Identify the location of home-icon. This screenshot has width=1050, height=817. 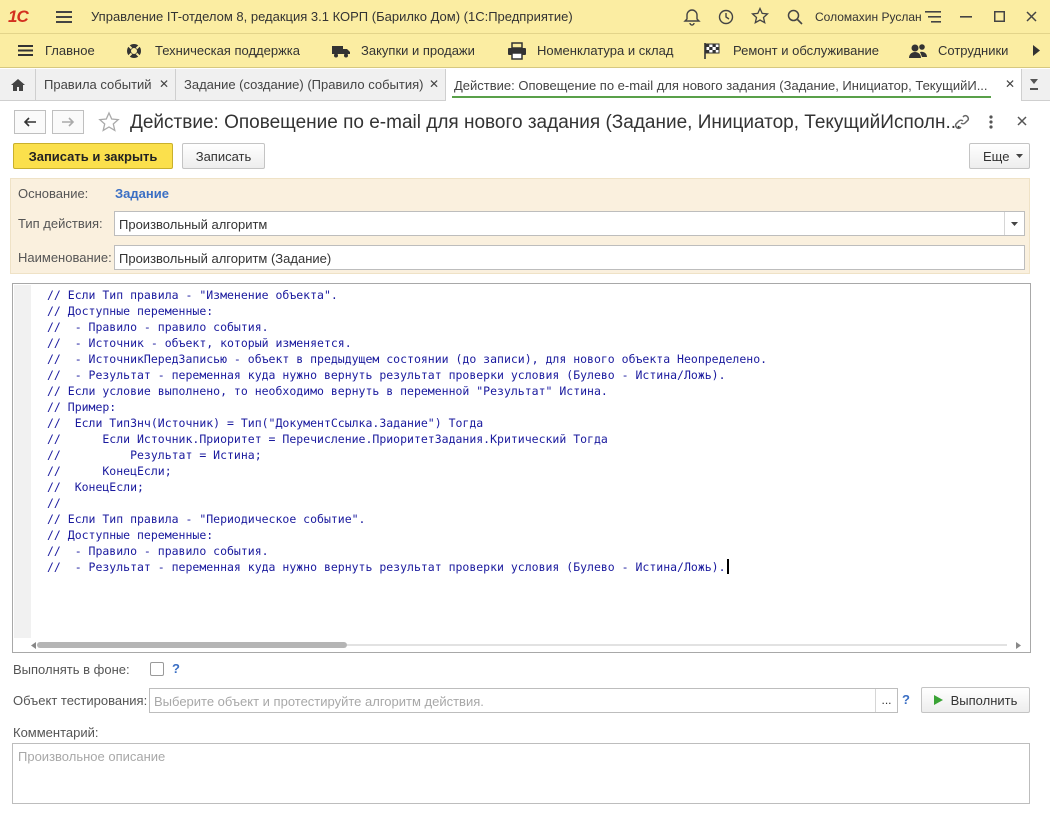
(18, 85).